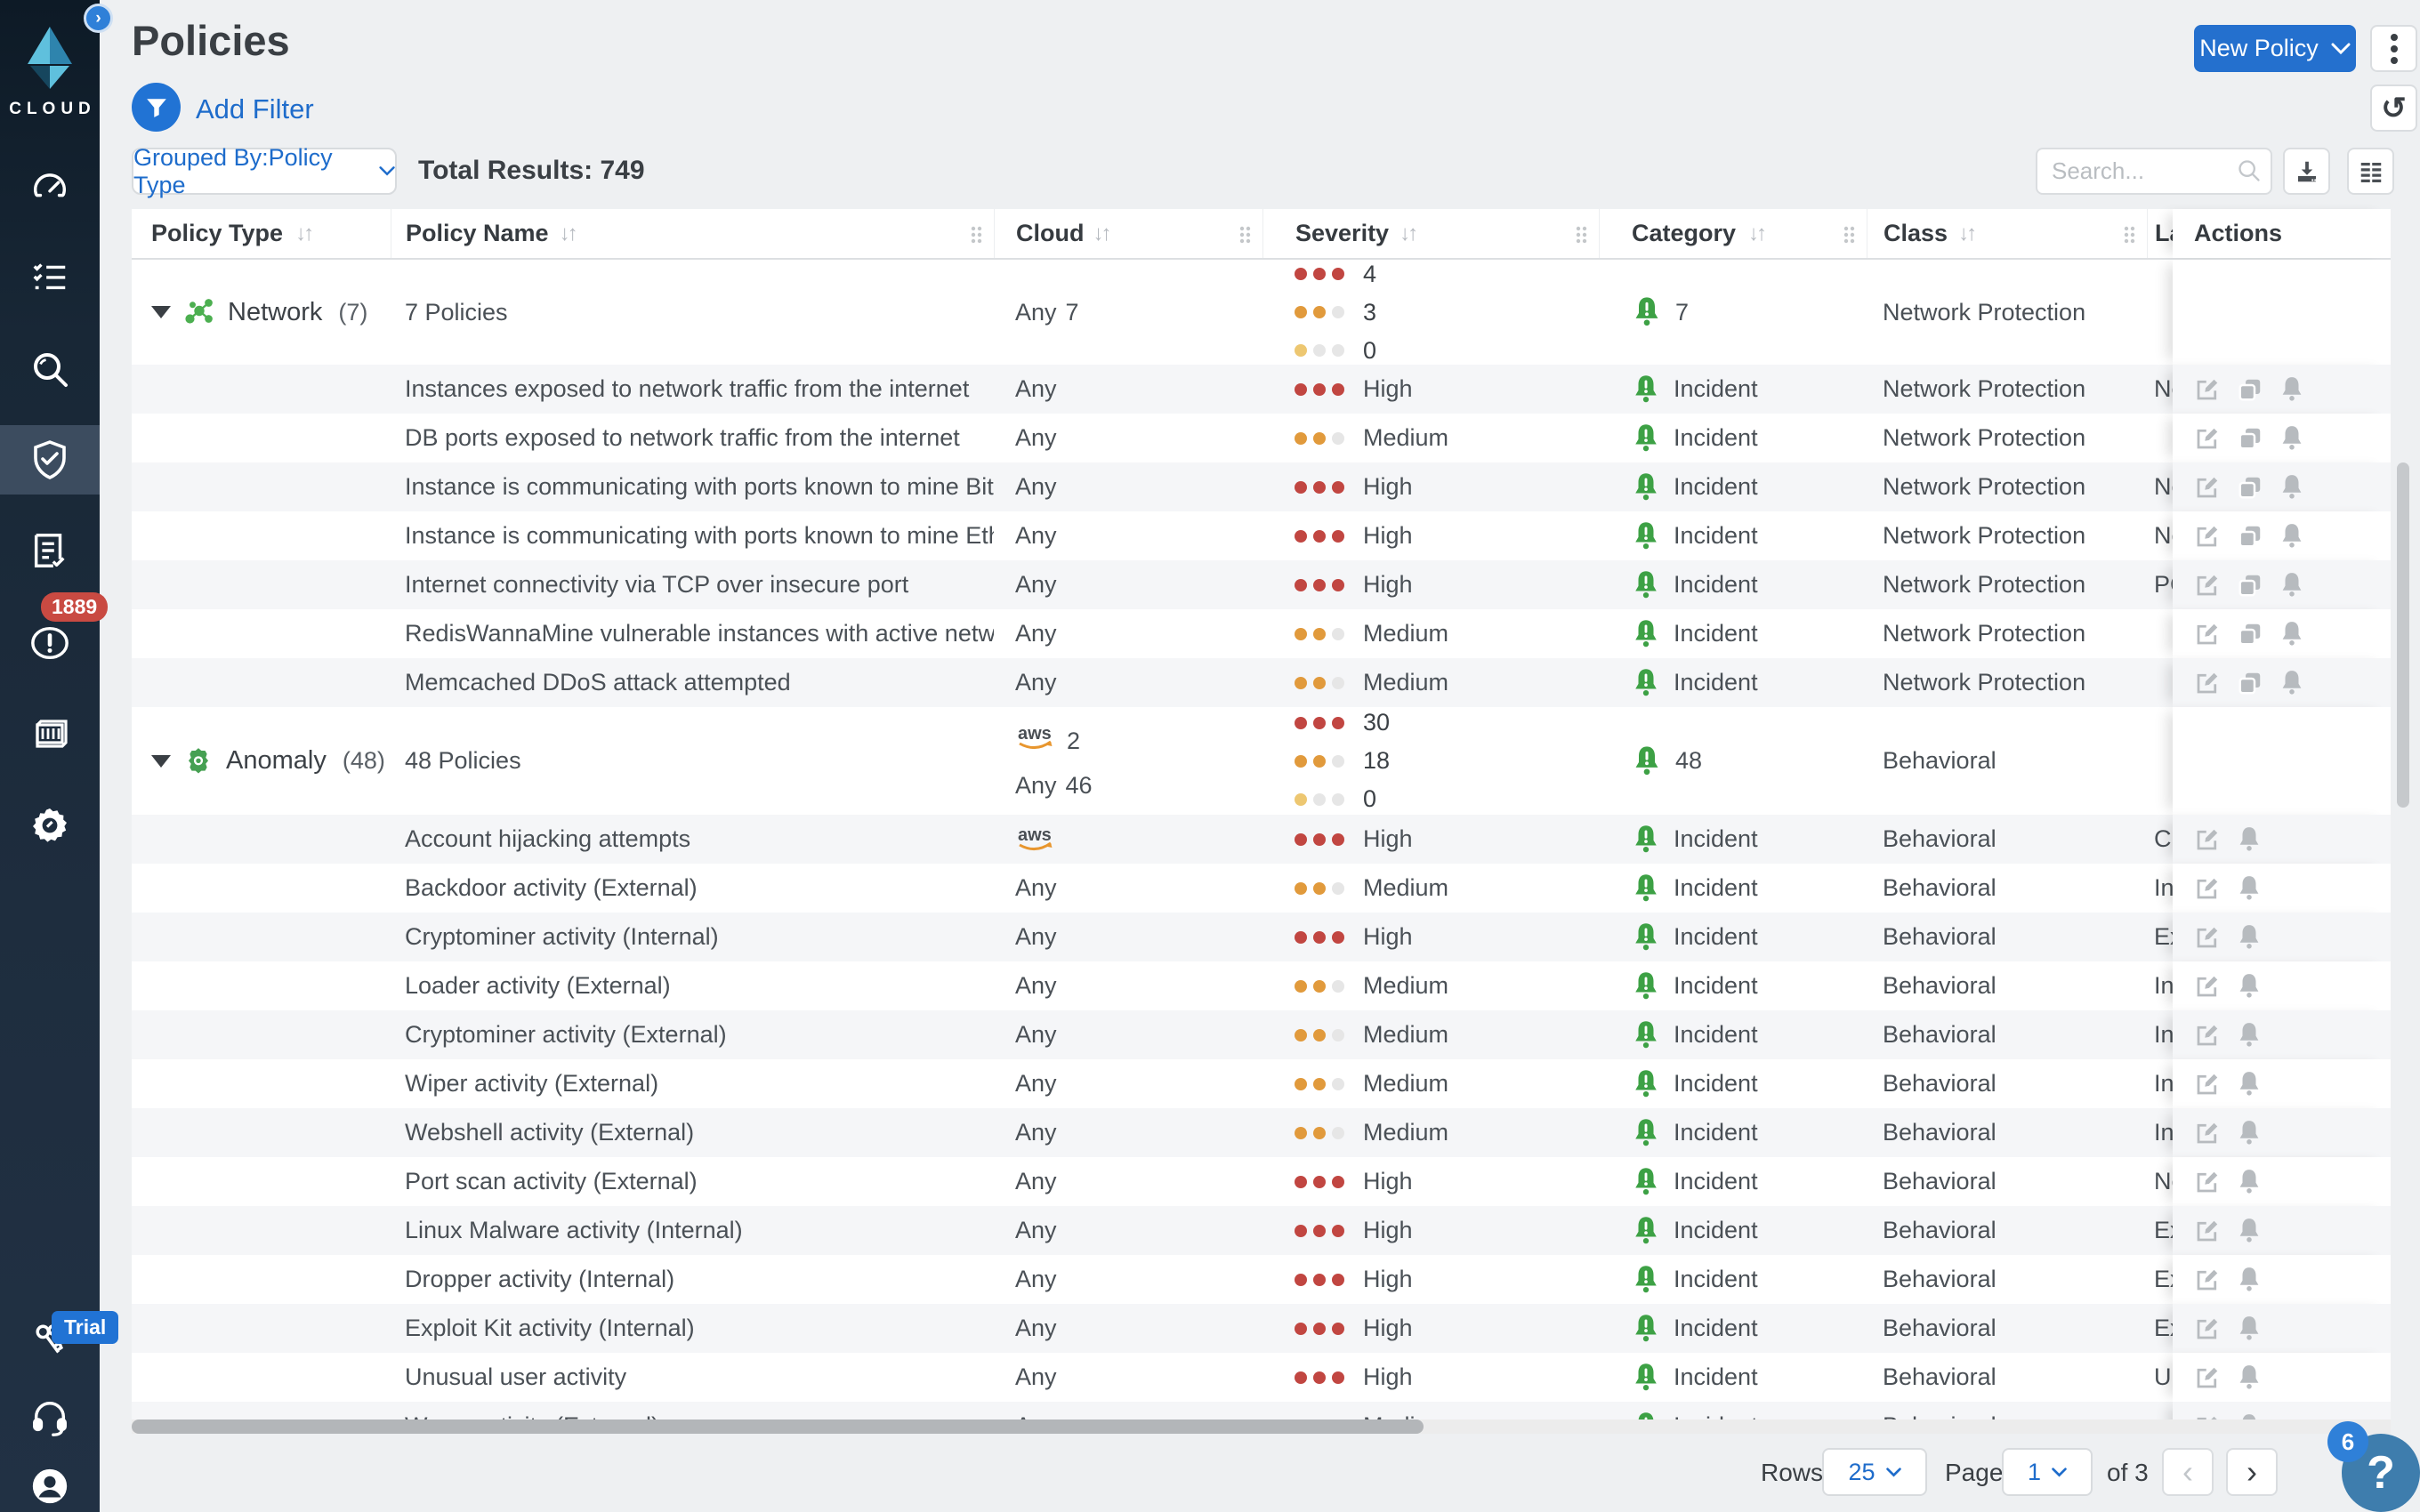  I want to click on next-page-button: ›, so click(2252, 1472).